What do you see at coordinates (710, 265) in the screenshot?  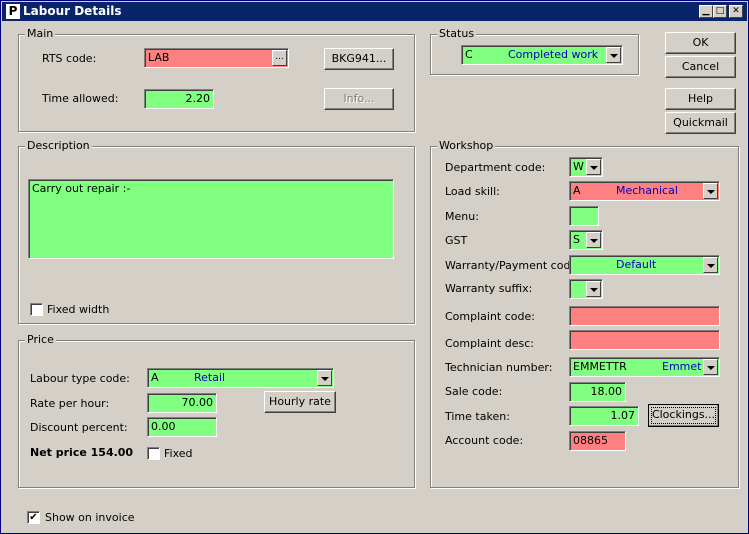 I see `warranty-dropdown-arrow` at bounding box center [710, 265].